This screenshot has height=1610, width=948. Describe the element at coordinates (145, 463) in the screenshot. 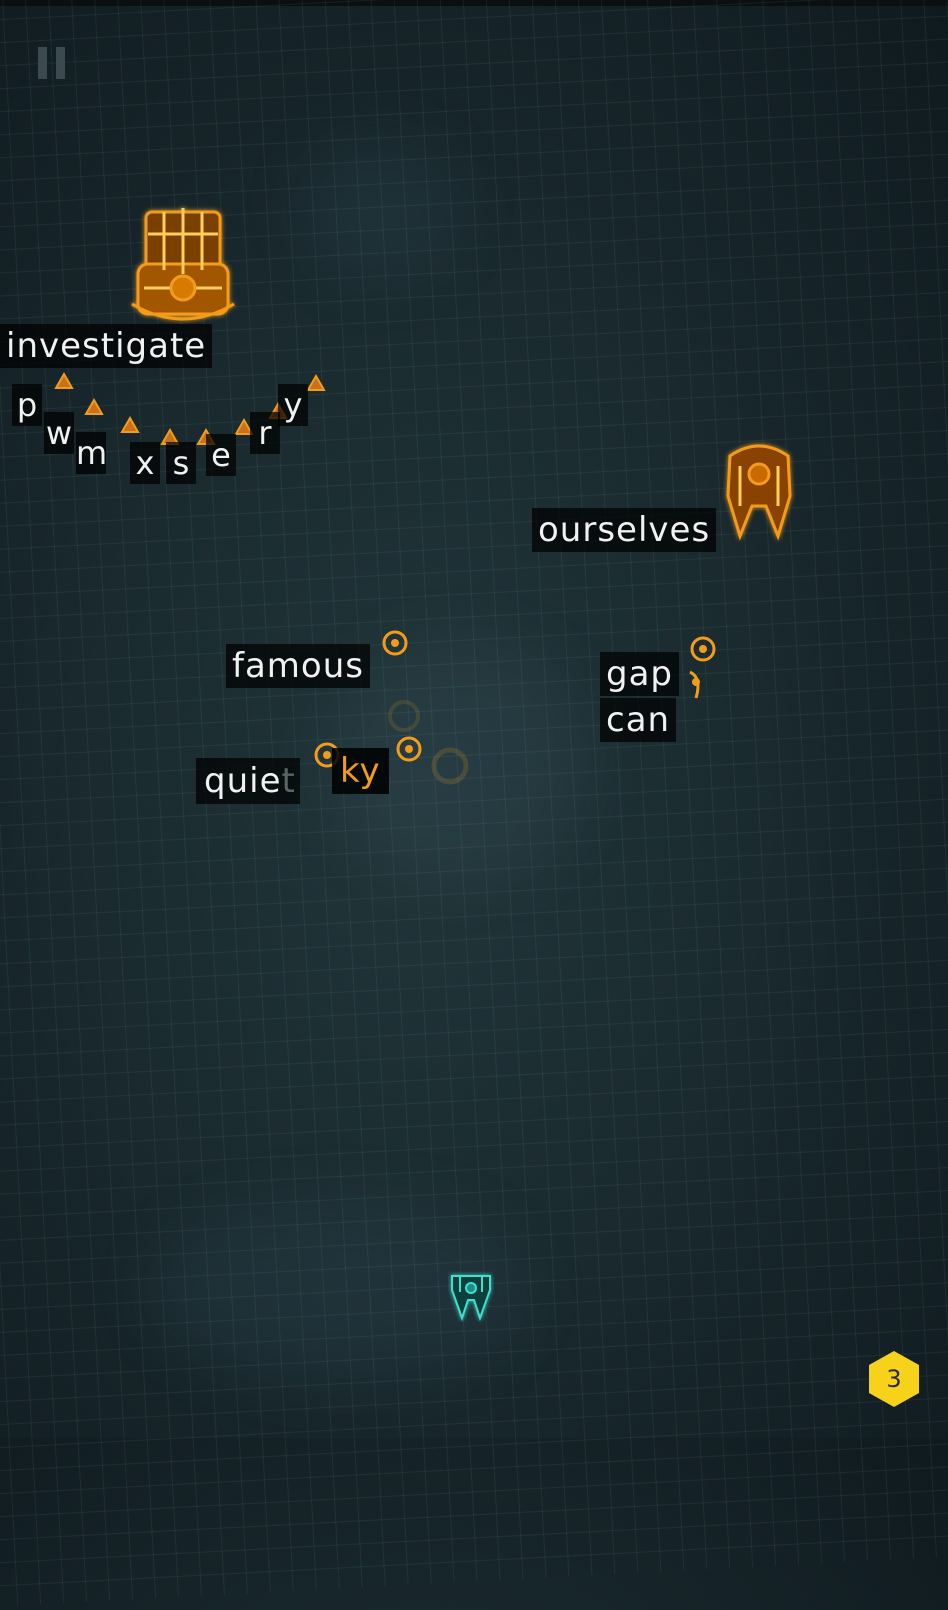

I see `chain-letter: x` at that location.